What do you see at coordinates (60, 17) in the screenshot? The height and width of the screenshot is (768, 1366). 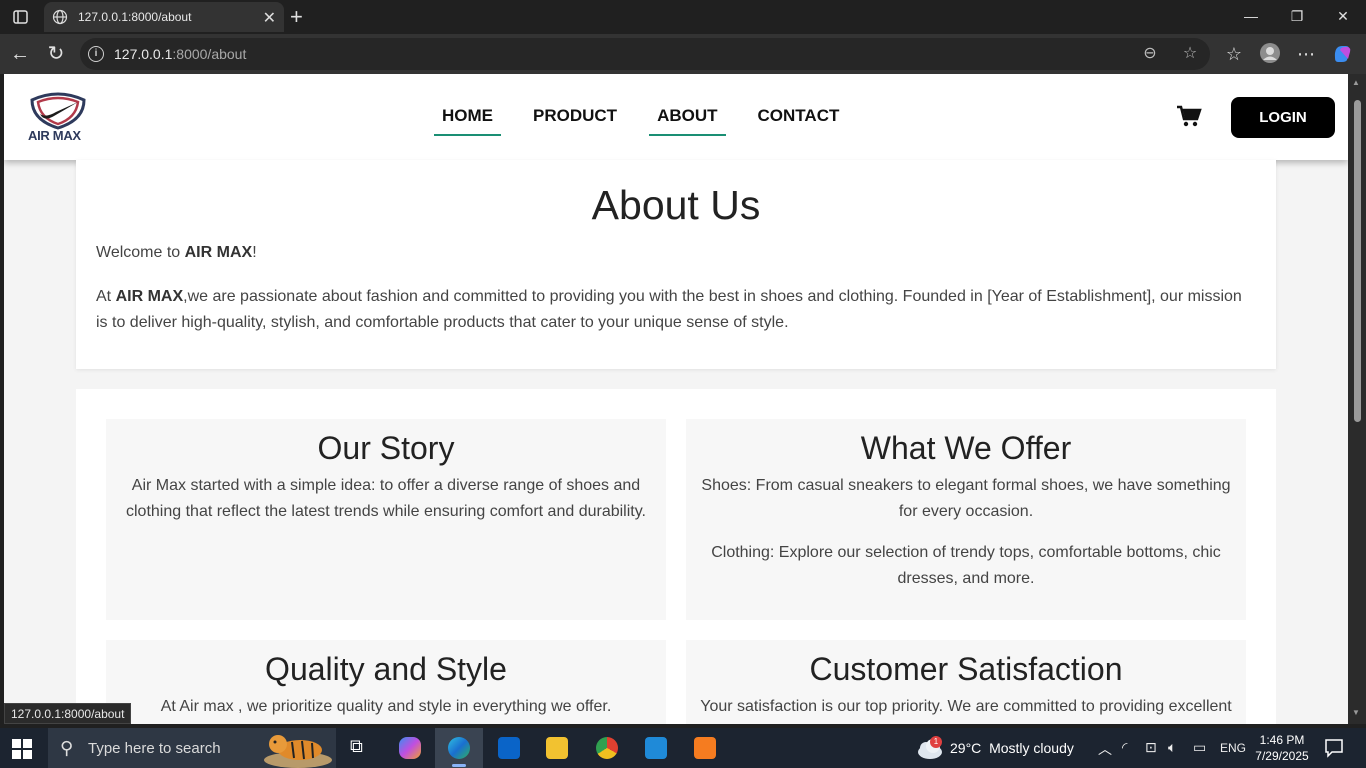 I see `globe-icon` at bounding box center [60, 17].